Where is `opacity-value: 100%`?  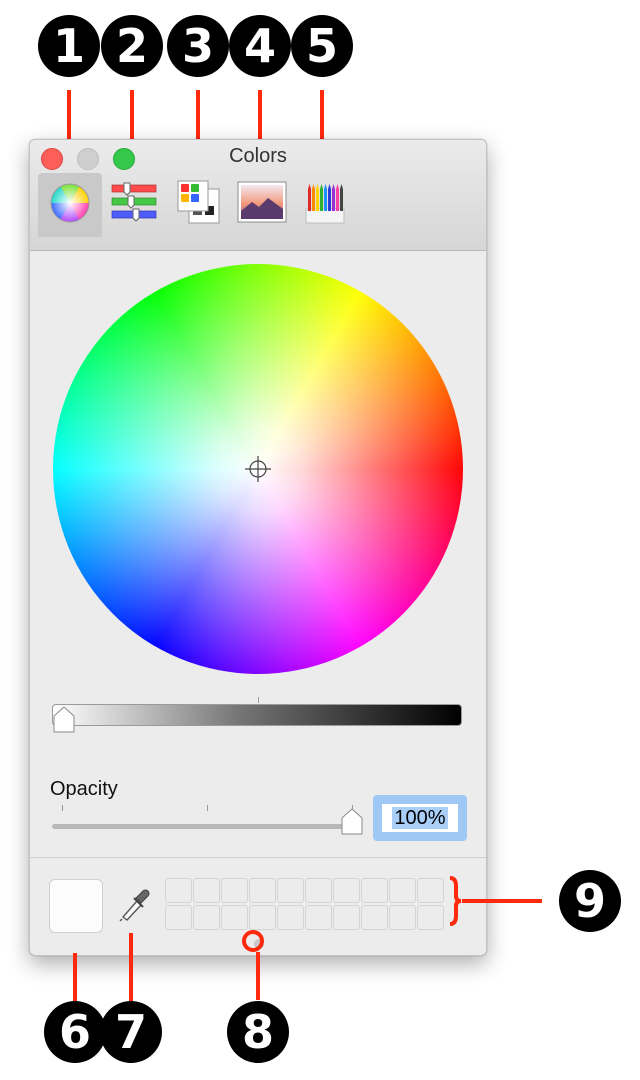 opacity-value: 100% is located at coordinates (420, 818).